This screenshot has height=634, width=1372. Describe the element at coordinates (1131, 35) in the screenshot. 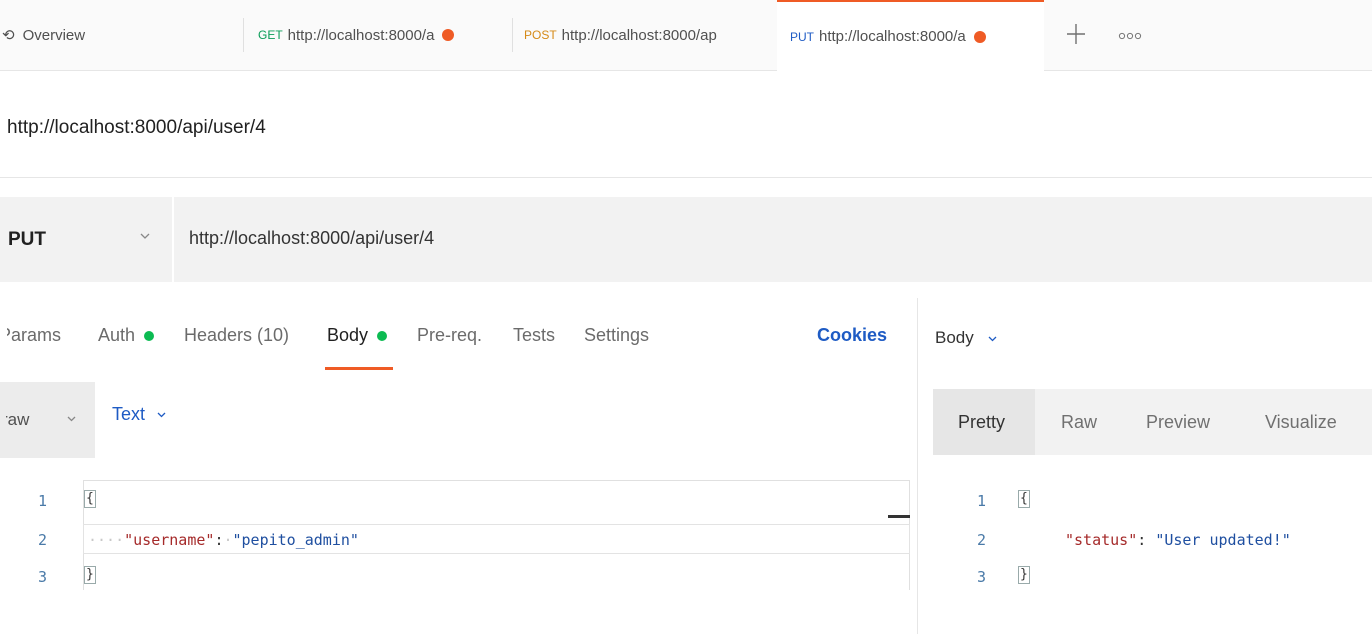

I see `more-tabs-icon` at that location.